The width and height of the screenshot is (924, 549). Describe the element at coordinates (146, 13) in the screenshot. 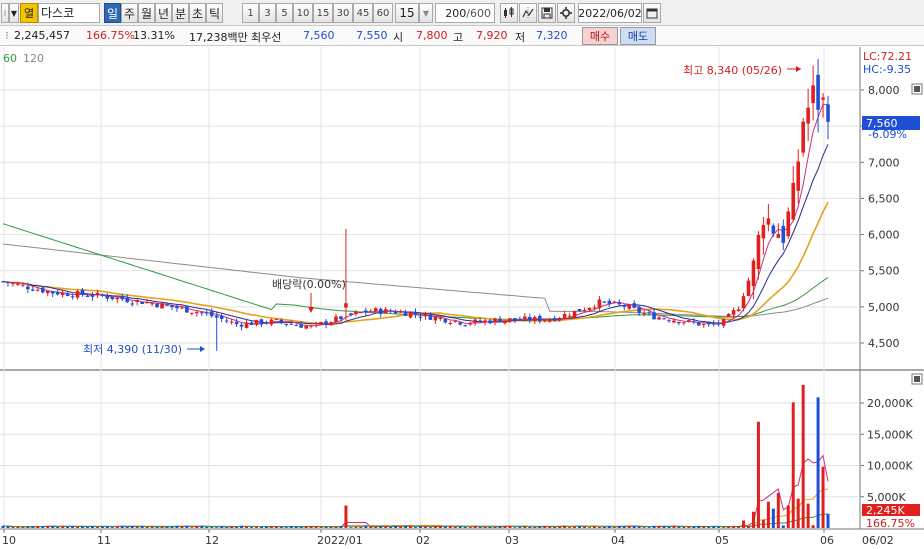

I see `period-tab-2: 월` at that location.